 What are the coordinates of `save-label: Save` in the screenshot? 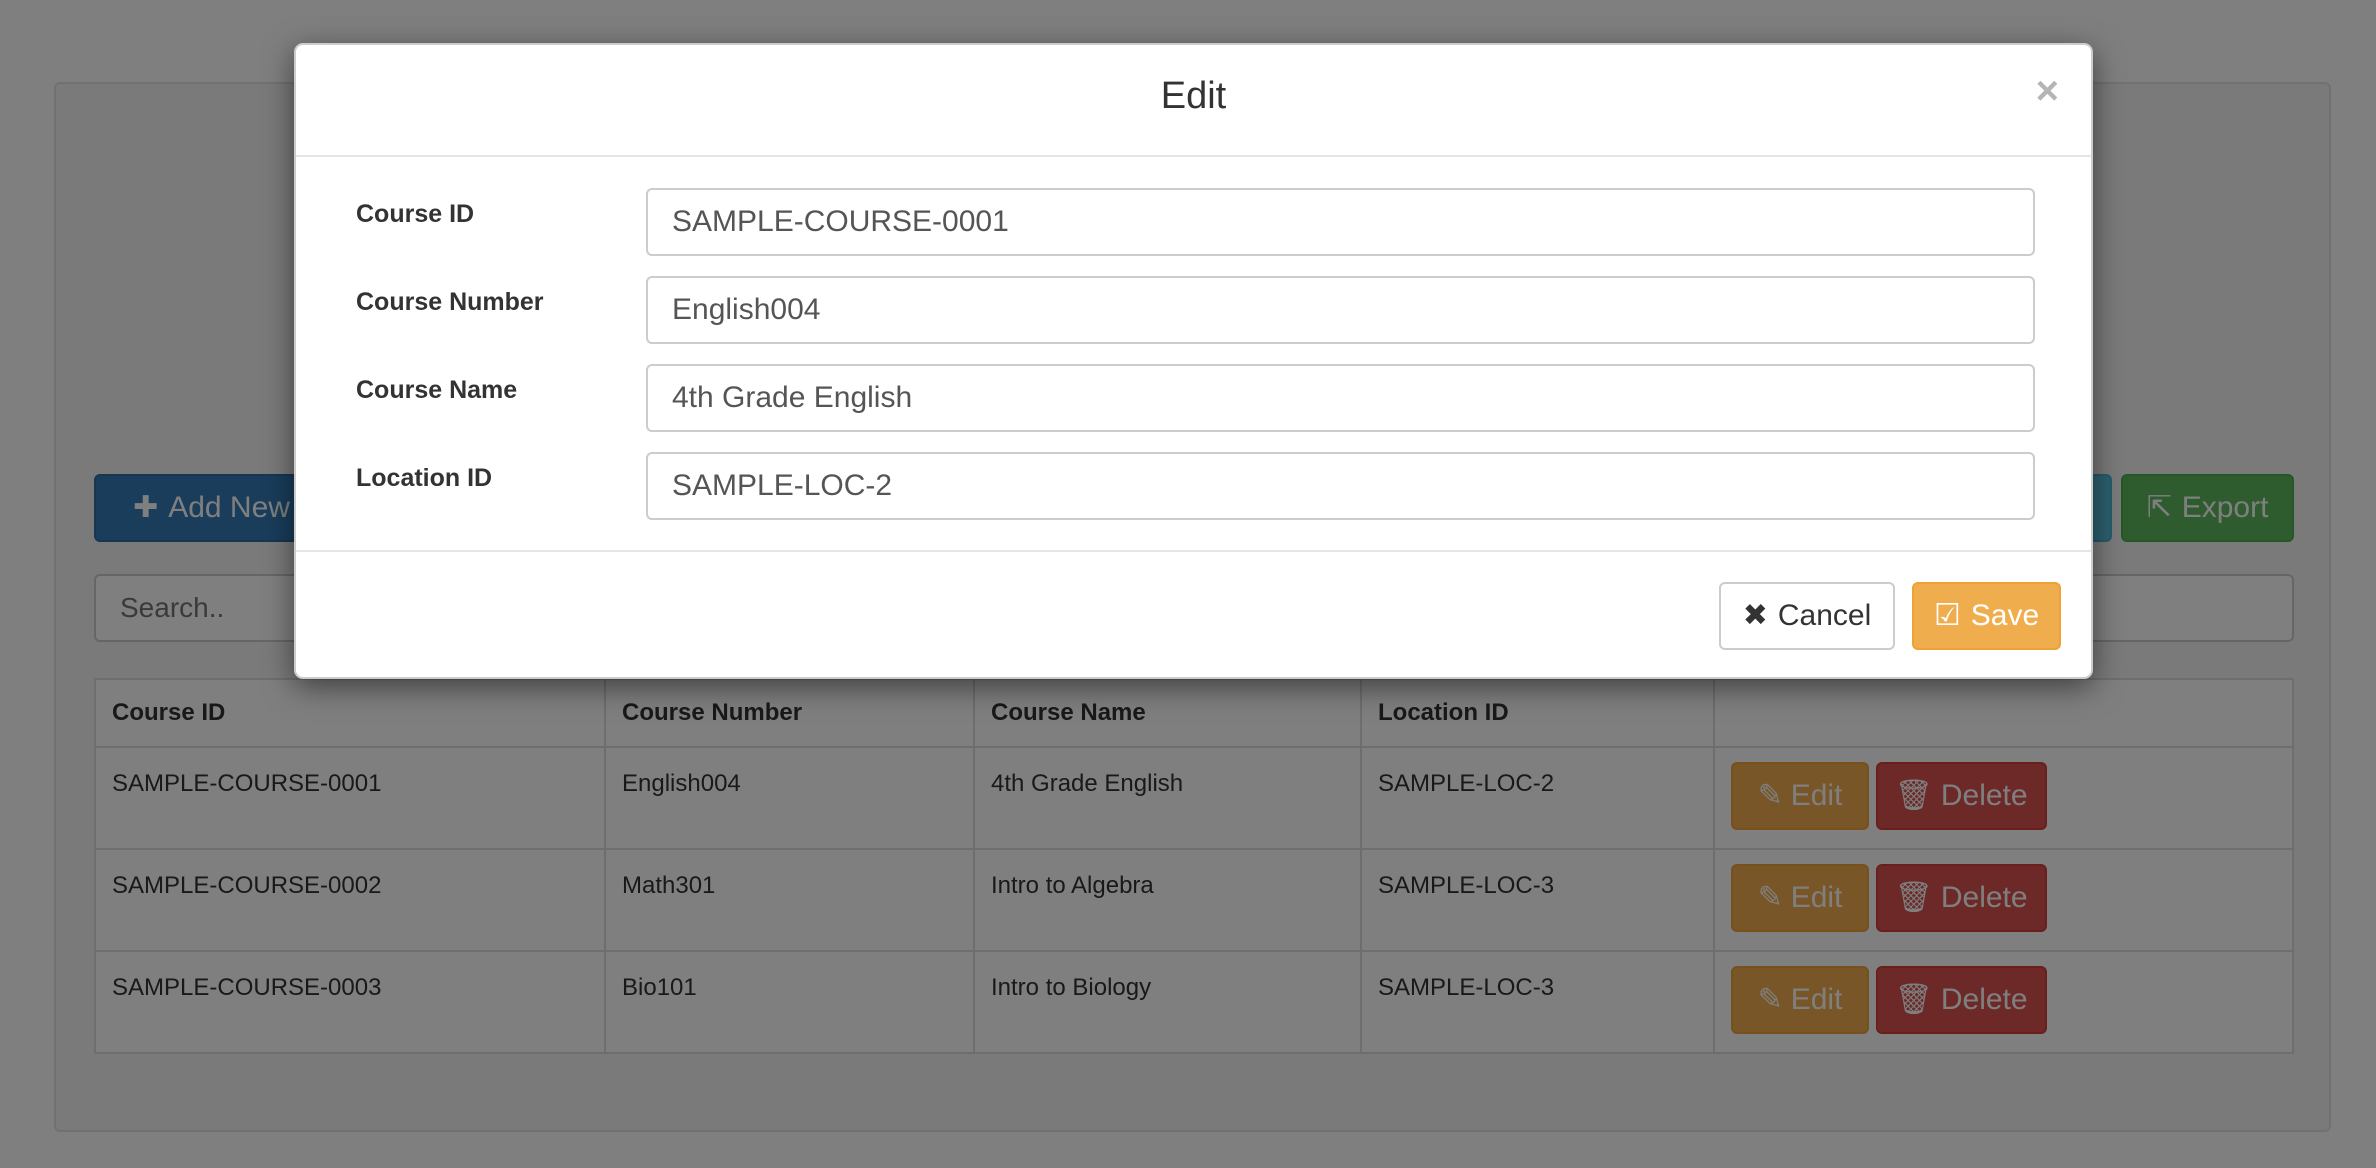 It's located at (2005, 615).